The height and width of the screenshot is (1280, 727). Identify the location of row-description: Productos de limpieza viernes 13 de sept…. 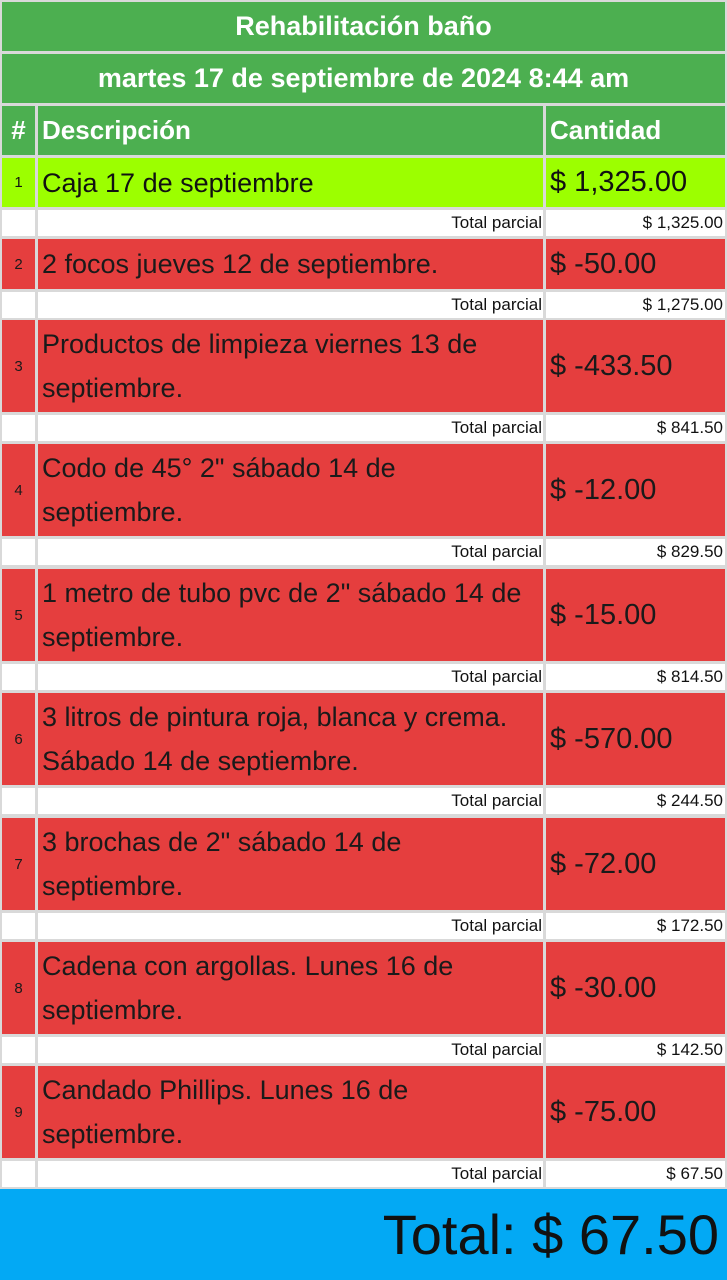
(290, 366).